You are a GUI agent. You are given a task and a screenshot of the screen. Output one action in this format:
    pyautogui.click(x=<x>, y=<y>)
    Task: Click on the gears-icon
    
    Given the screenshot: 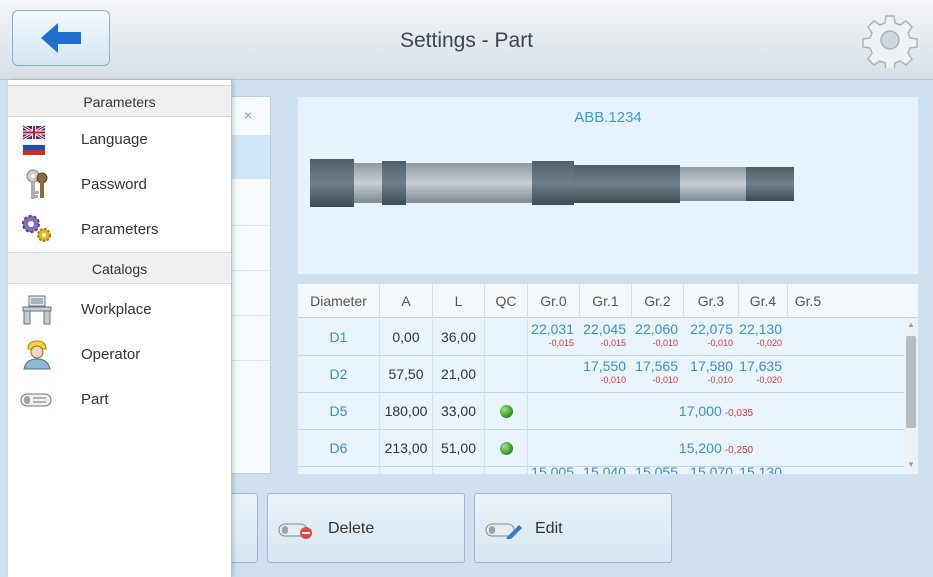 What is the action you would take?
    pyautogui.click(x=36, y=228)
    